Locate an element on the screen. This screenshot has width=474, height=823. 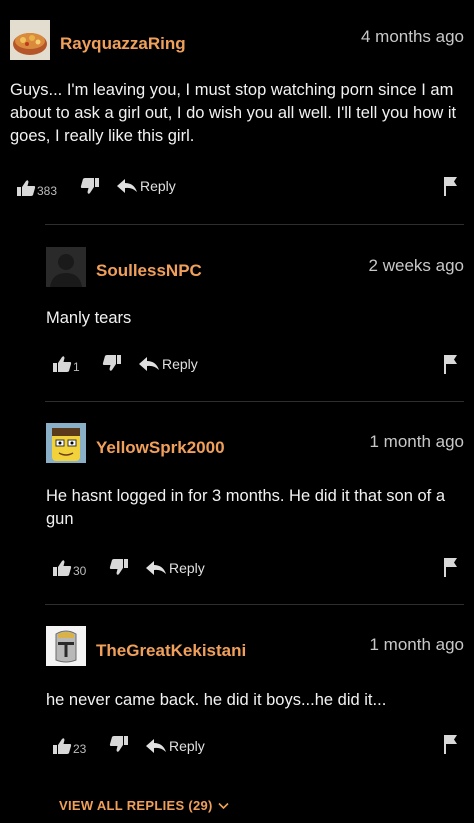
like-count: 1 is located at coordinates (76, 367).